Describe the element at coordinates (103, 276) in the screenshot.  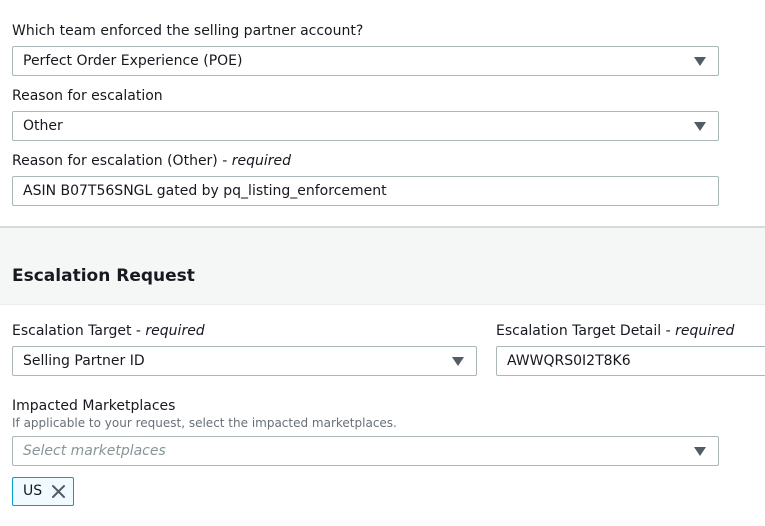
I see `escalation-request-title: Escalation Request` at that location.